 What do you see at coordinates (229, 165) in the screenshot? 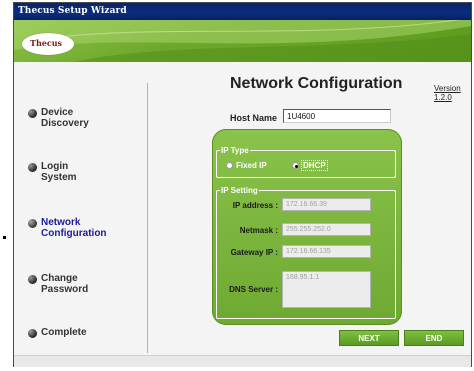
I see `radio-unchecked-icon` at bounding box center [229, 165].